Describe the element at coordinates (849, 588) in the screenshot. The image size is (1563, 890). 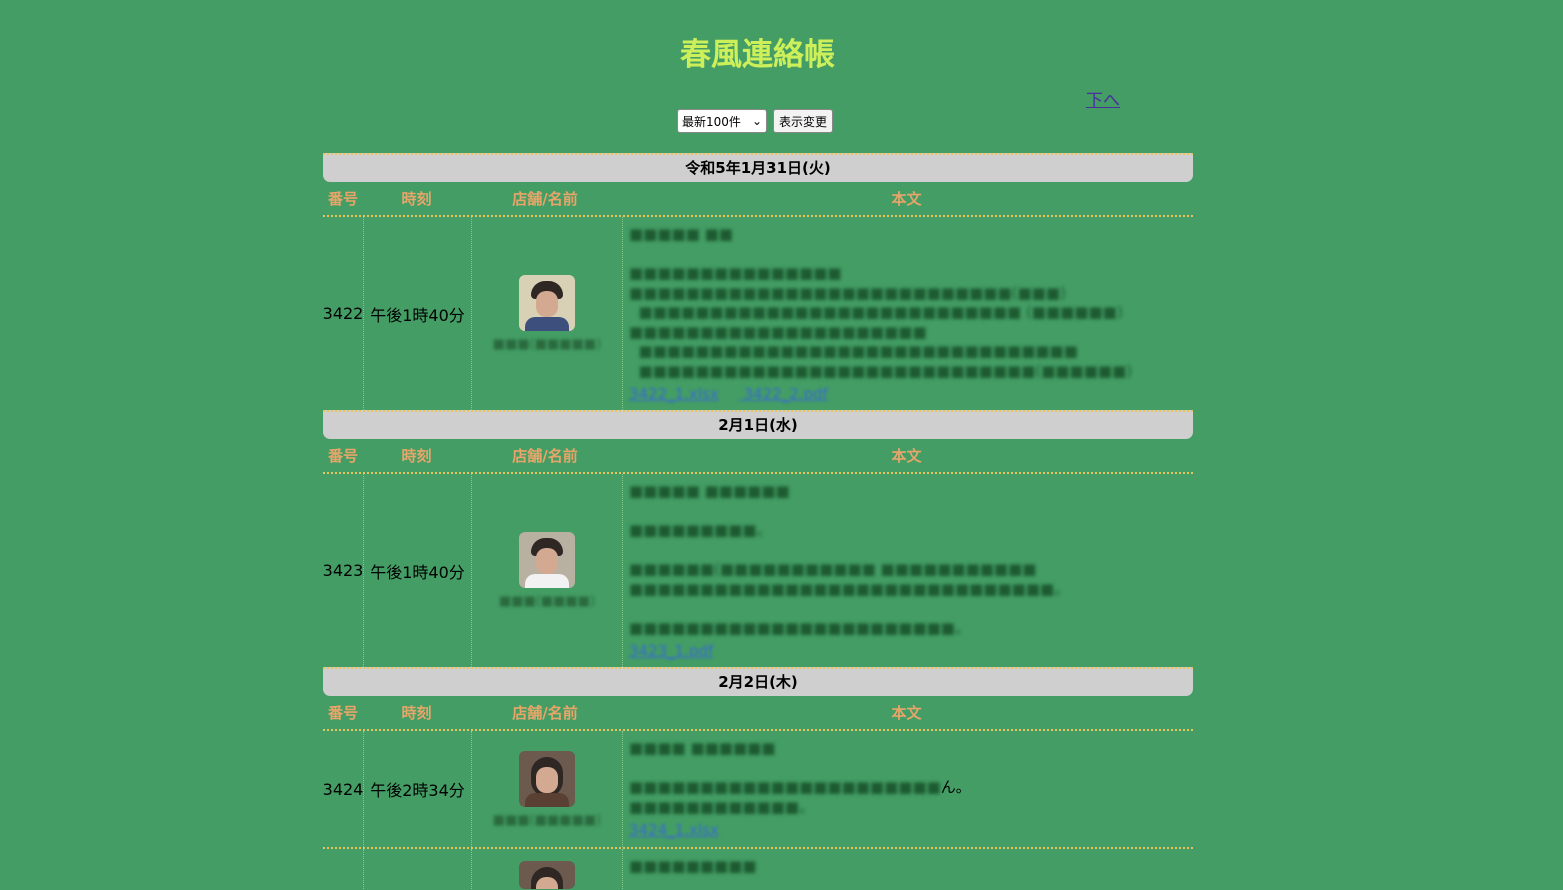
I see `body-line: ■■■■■■■■■■■■■■■■■■■■■■■■■■■■■■。` at that location.